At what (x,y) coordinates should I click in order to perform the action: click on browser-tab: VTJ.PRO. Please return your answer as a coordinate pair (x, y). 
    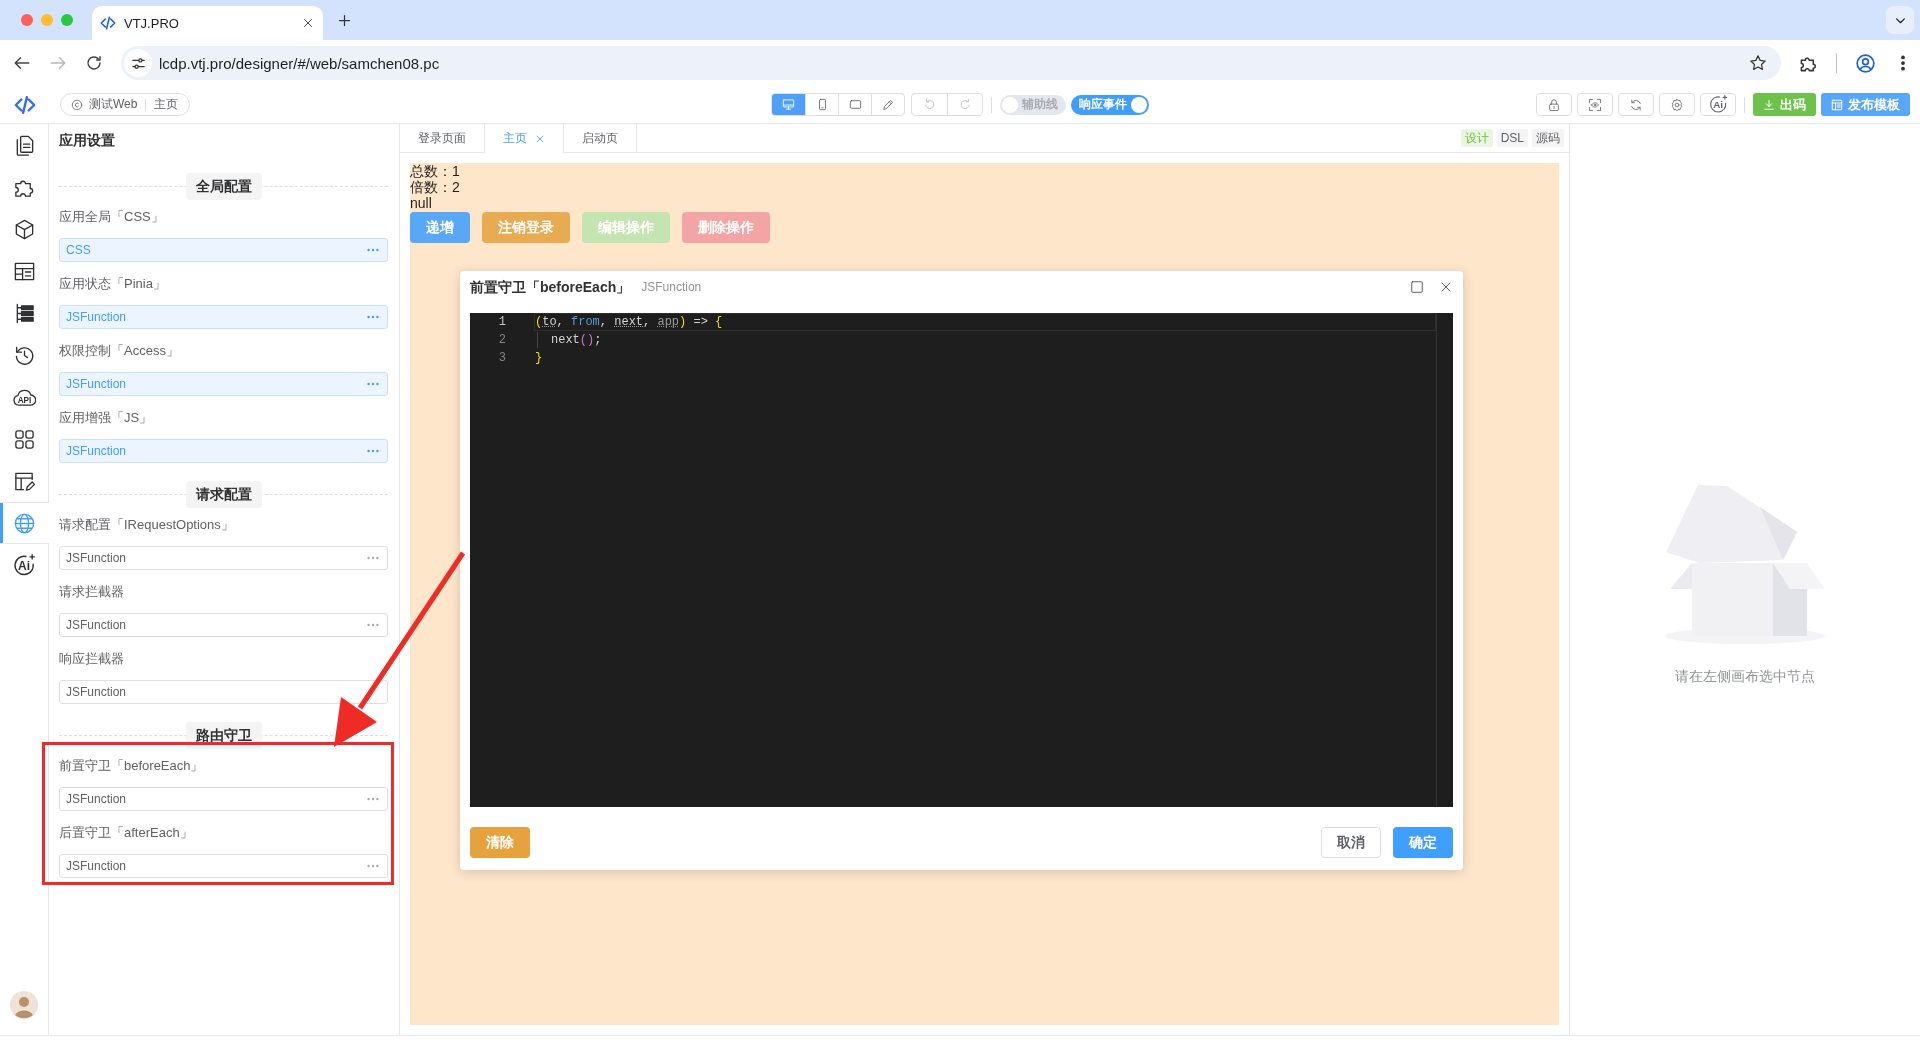
    Looking at the image, I should click on (207, 23).